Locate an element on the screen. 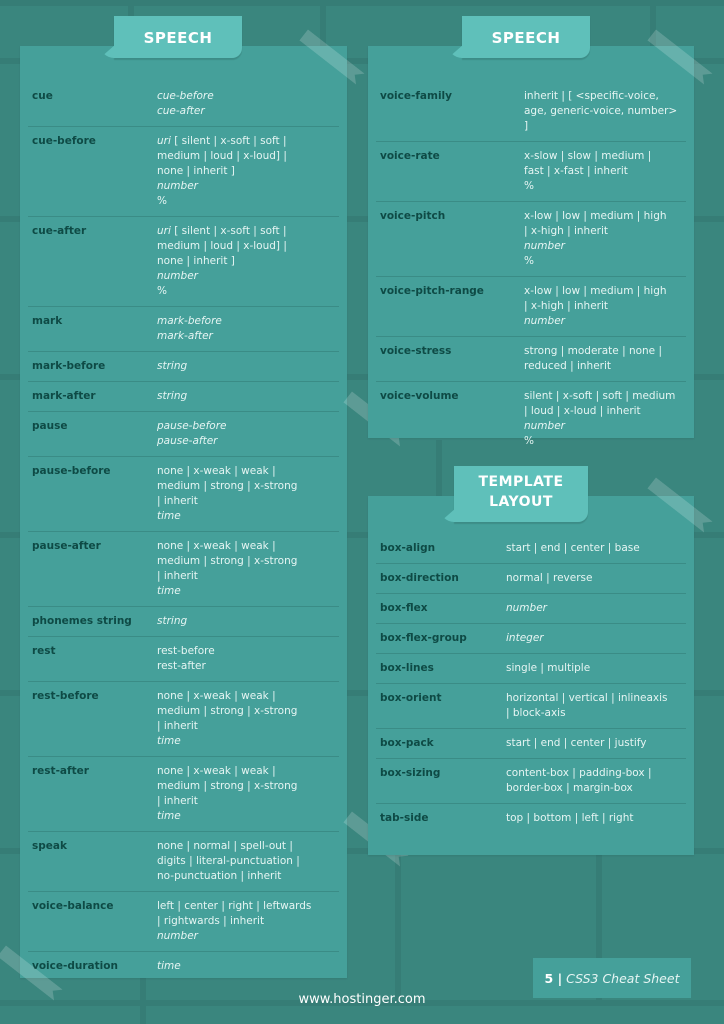 This screenshot has width=724, height=1024. property-name: pause-before is located at coordinates (71, 471).